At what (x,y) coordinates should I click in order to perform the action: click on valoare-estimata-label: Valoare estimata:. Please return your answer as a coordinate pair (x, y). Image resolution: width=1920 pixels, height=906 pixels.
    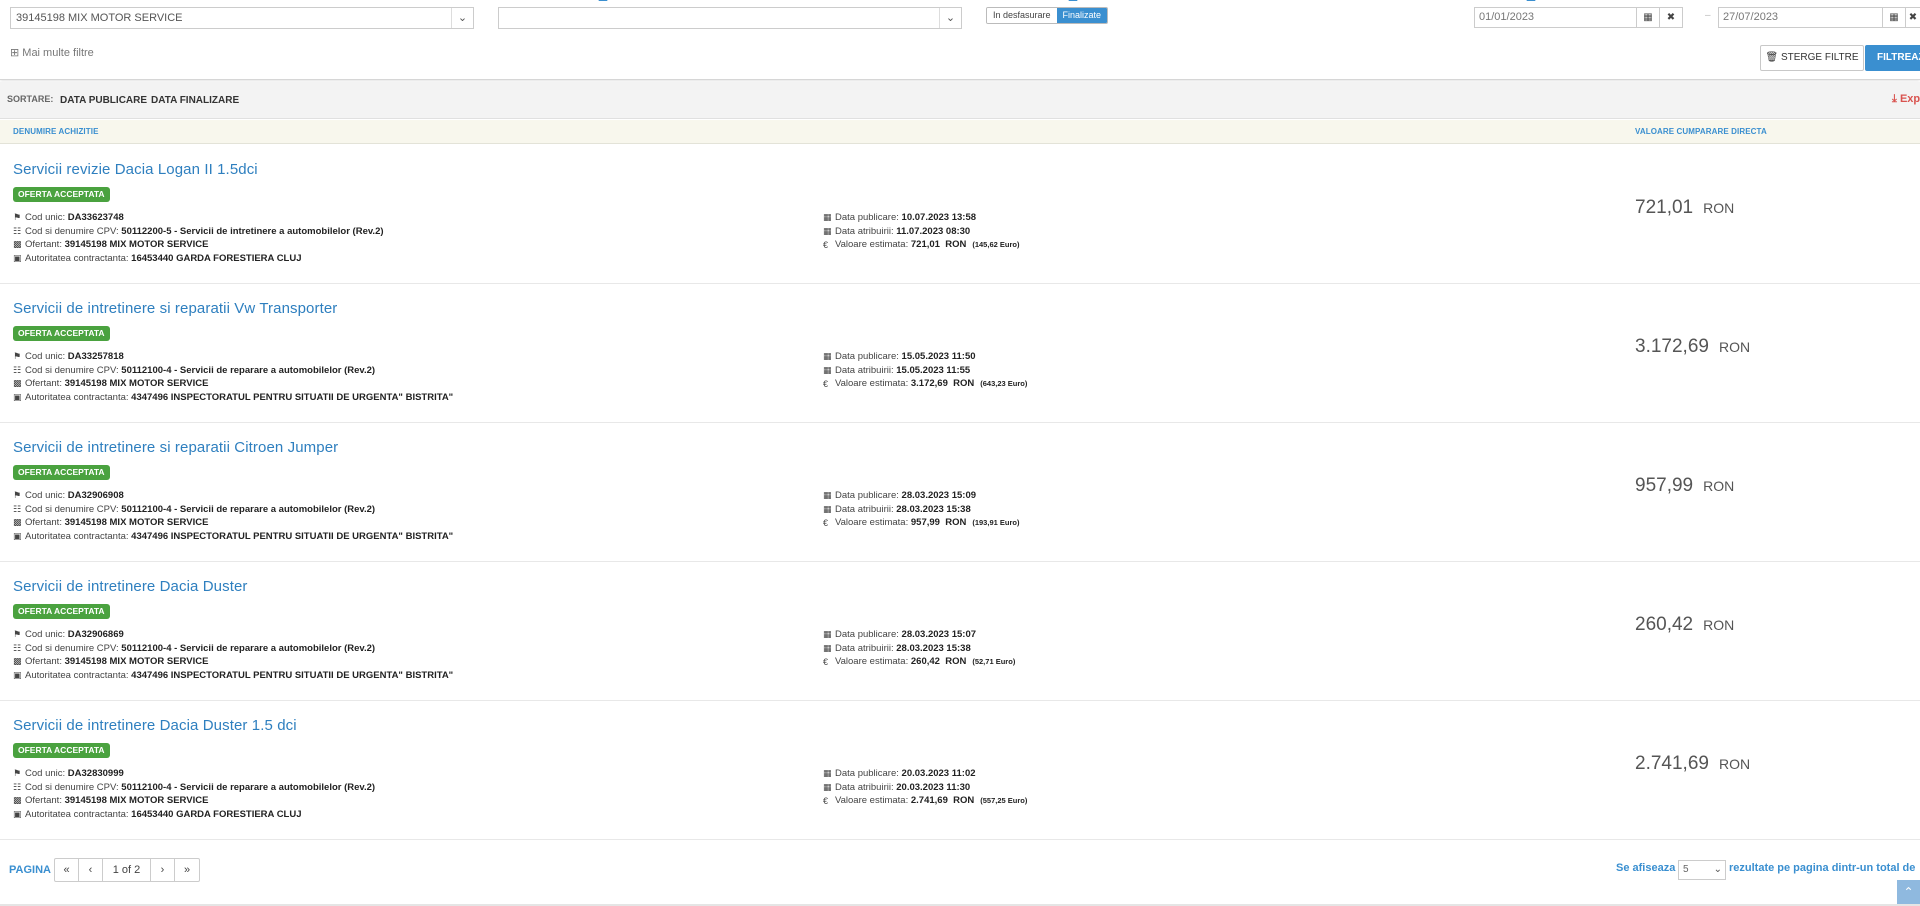
    Looking at the image, I should click on (872, 801).